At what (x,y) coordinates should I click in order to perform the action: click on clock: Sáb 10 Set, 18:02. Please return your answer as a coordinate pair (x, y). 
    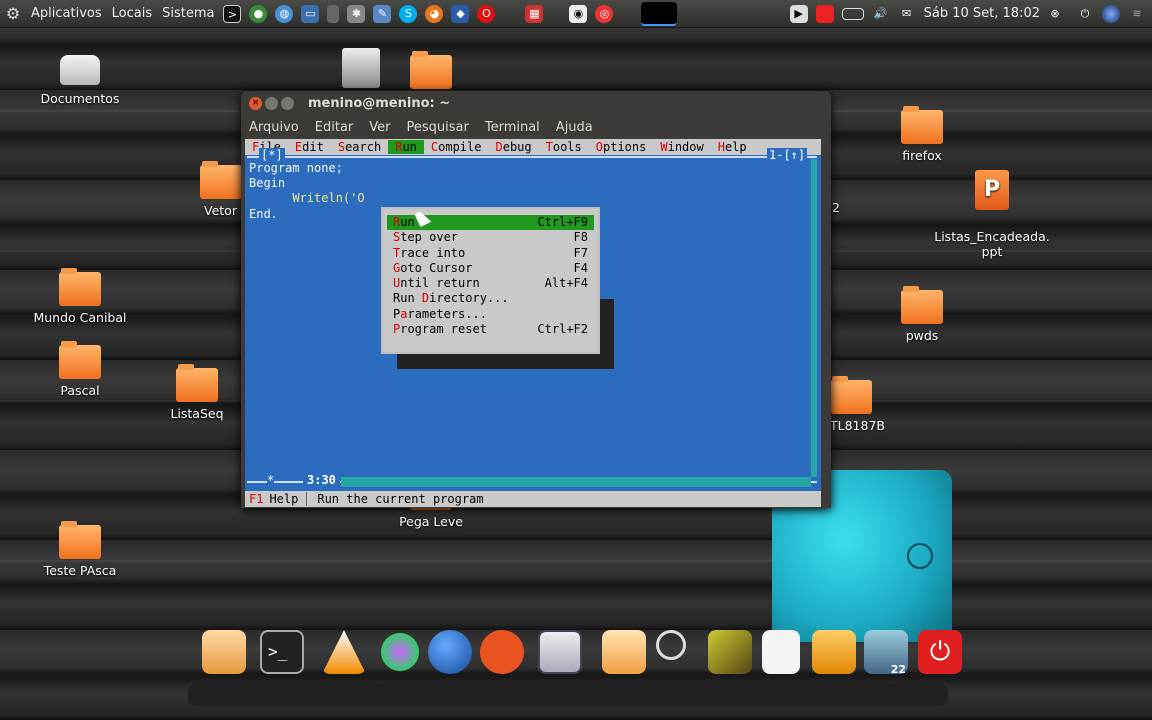
    Looking at the image, I should click on (982, 13).